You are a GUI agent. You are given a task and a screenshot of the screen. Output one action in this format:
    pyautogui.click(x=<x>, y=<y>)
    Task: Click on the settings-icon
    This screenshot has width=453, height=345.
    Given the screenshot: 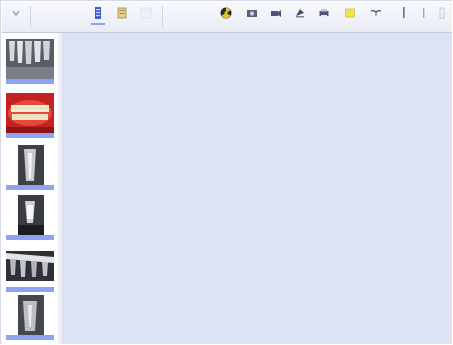 What is the action you would take?
    pyautogui.click(x=442, y=13)
    